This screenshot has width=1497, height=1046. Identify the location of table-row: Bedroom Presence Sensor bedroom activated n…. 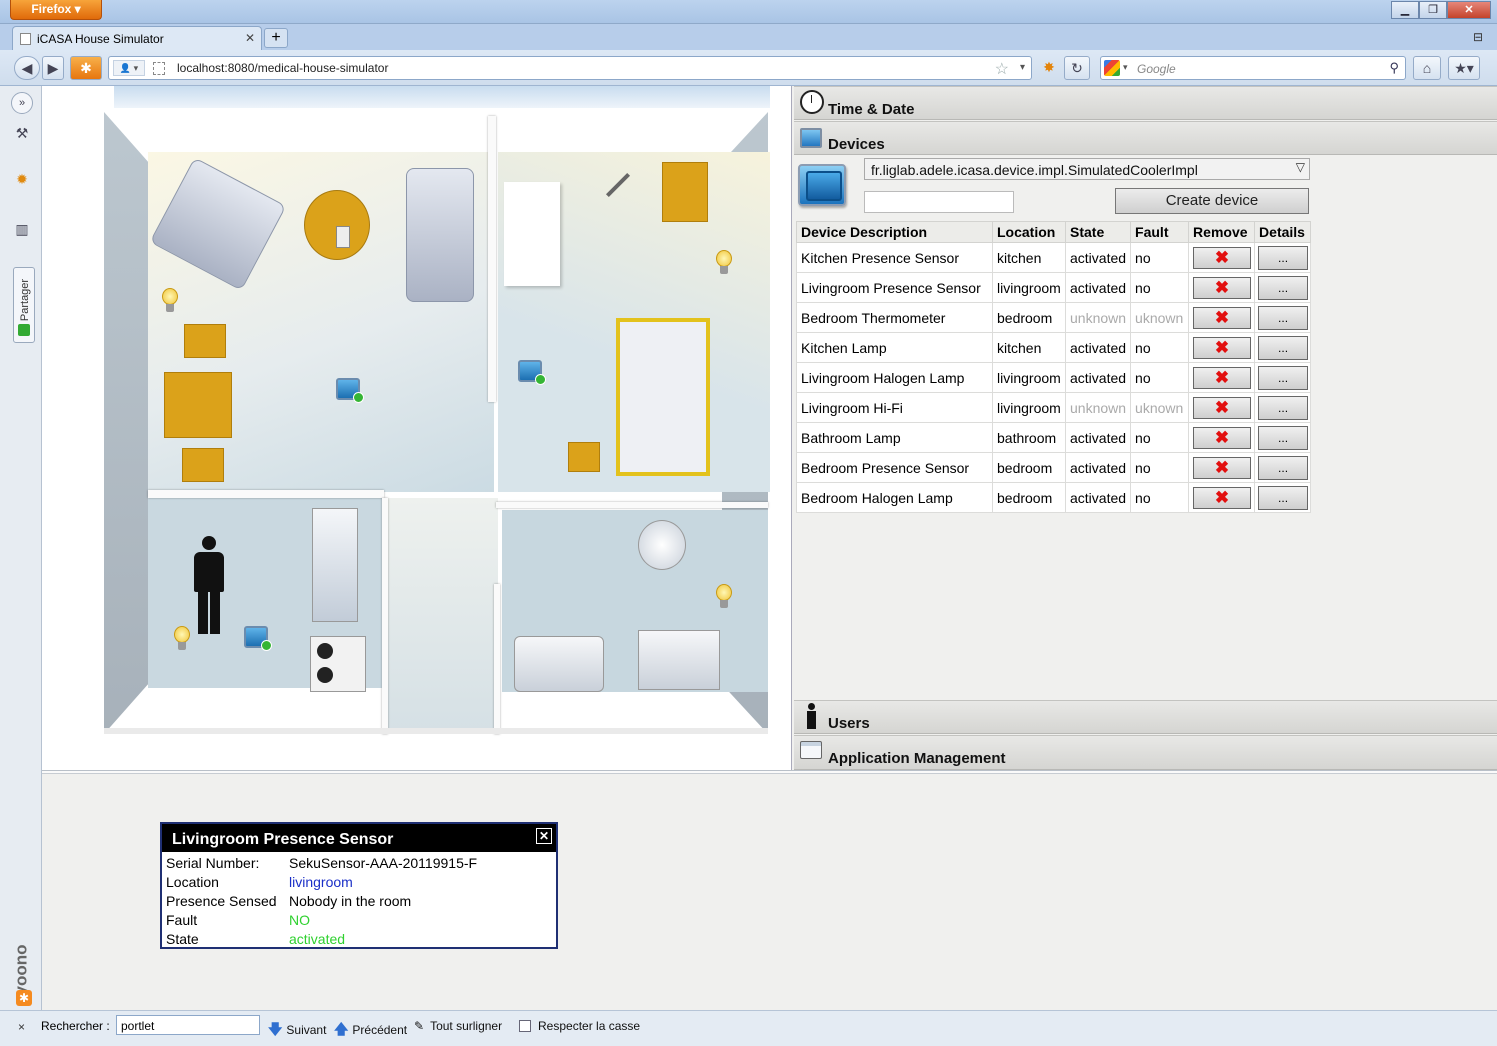
(1054, 467).